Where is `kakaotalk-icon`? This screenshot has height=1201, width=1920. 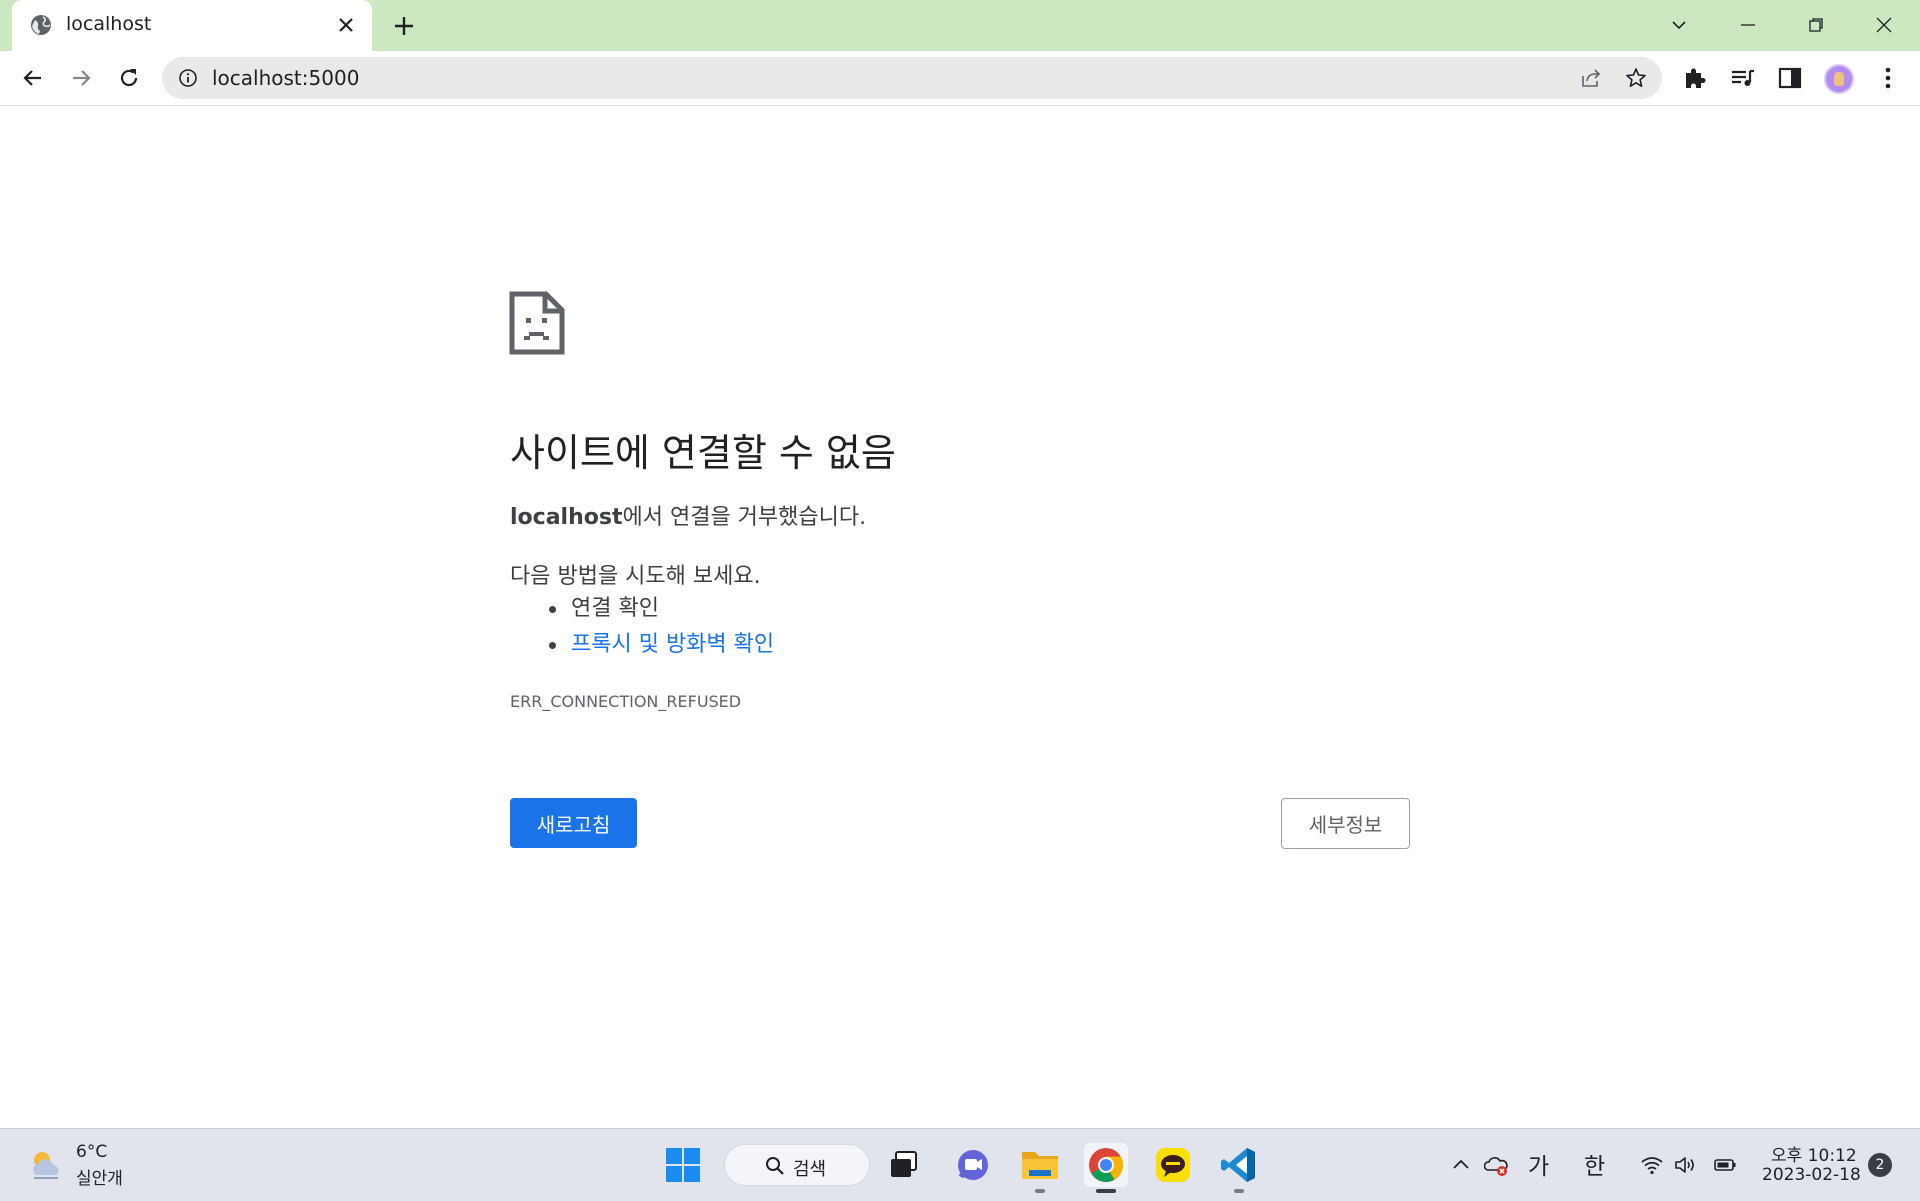 kakaotalk-icon is located at coordinates (1173, 1165).